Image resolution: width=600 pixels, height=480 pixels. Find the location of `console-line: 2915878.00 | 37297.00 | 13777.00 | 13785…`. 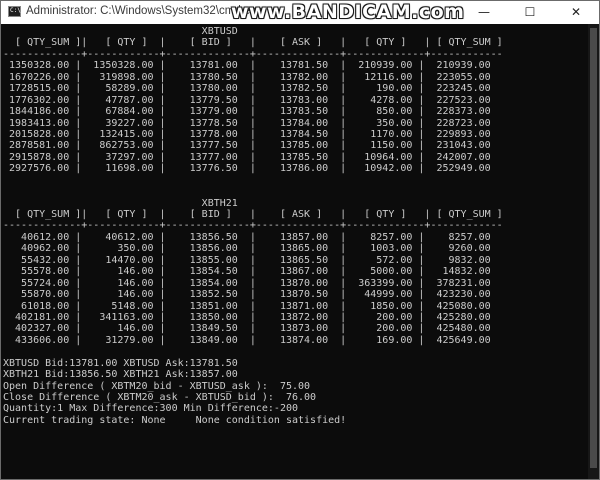

console-line: 2915878.00 | 37297.00 | 13777.00 | 13785… is located at coordinates (247, 157).